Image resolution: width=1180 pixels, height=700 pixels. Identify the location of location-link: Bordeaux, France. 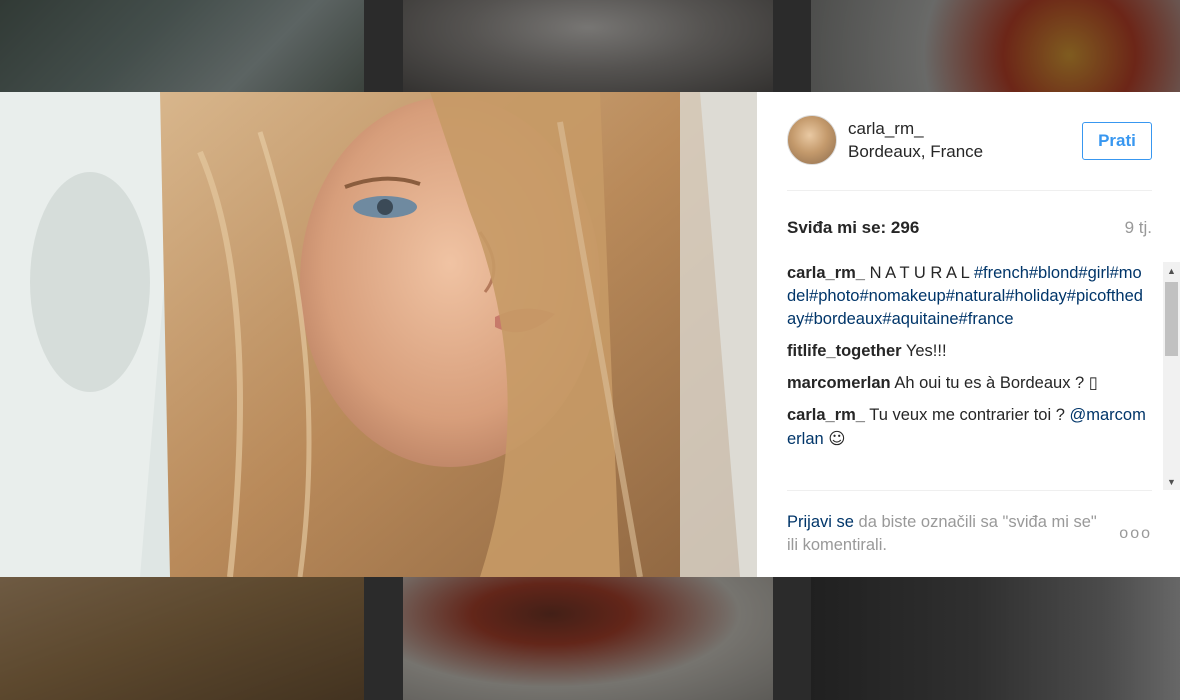
(915, 152).